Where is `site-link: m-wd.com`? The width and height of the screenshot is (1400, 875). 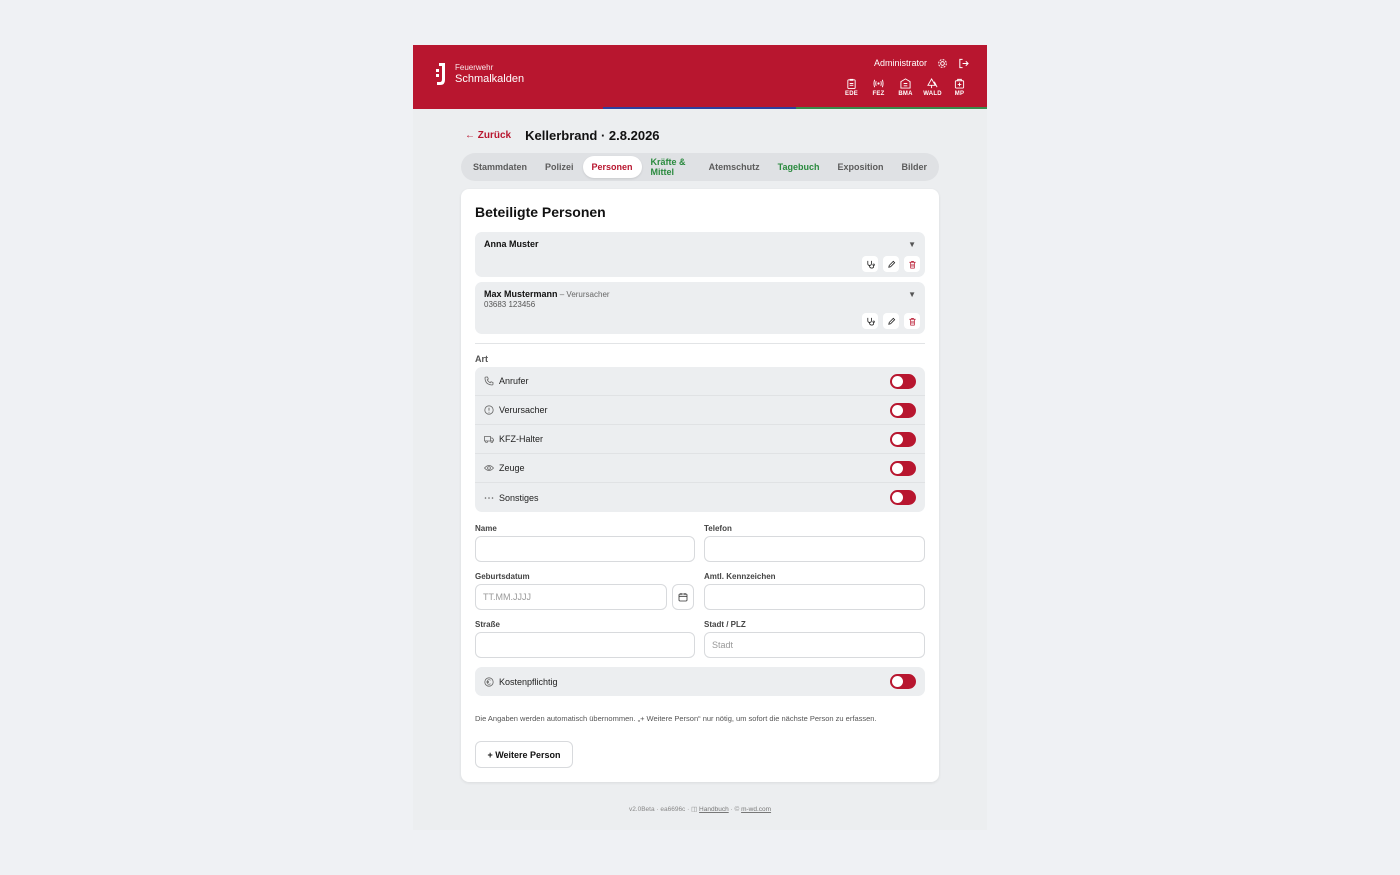 site-link: m-wd.com is located at coordinates (756, 809).